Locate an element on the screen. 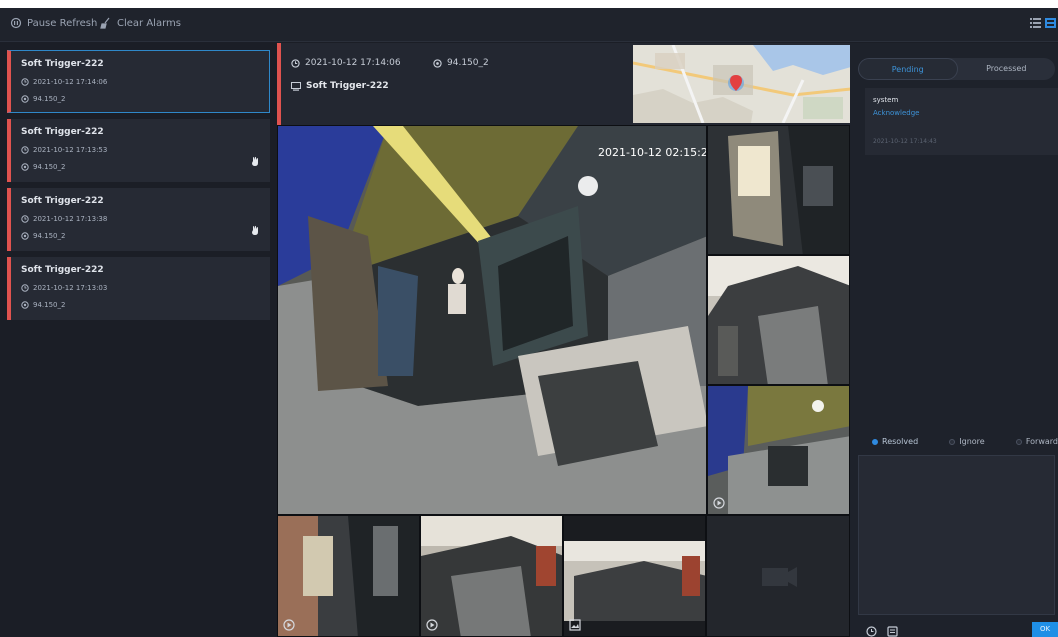 Image resolution: width=1058 pixels, height=637 pixels. alarm-time: 2021-10-12 17:13:53 is located at coordinates (70, 150).